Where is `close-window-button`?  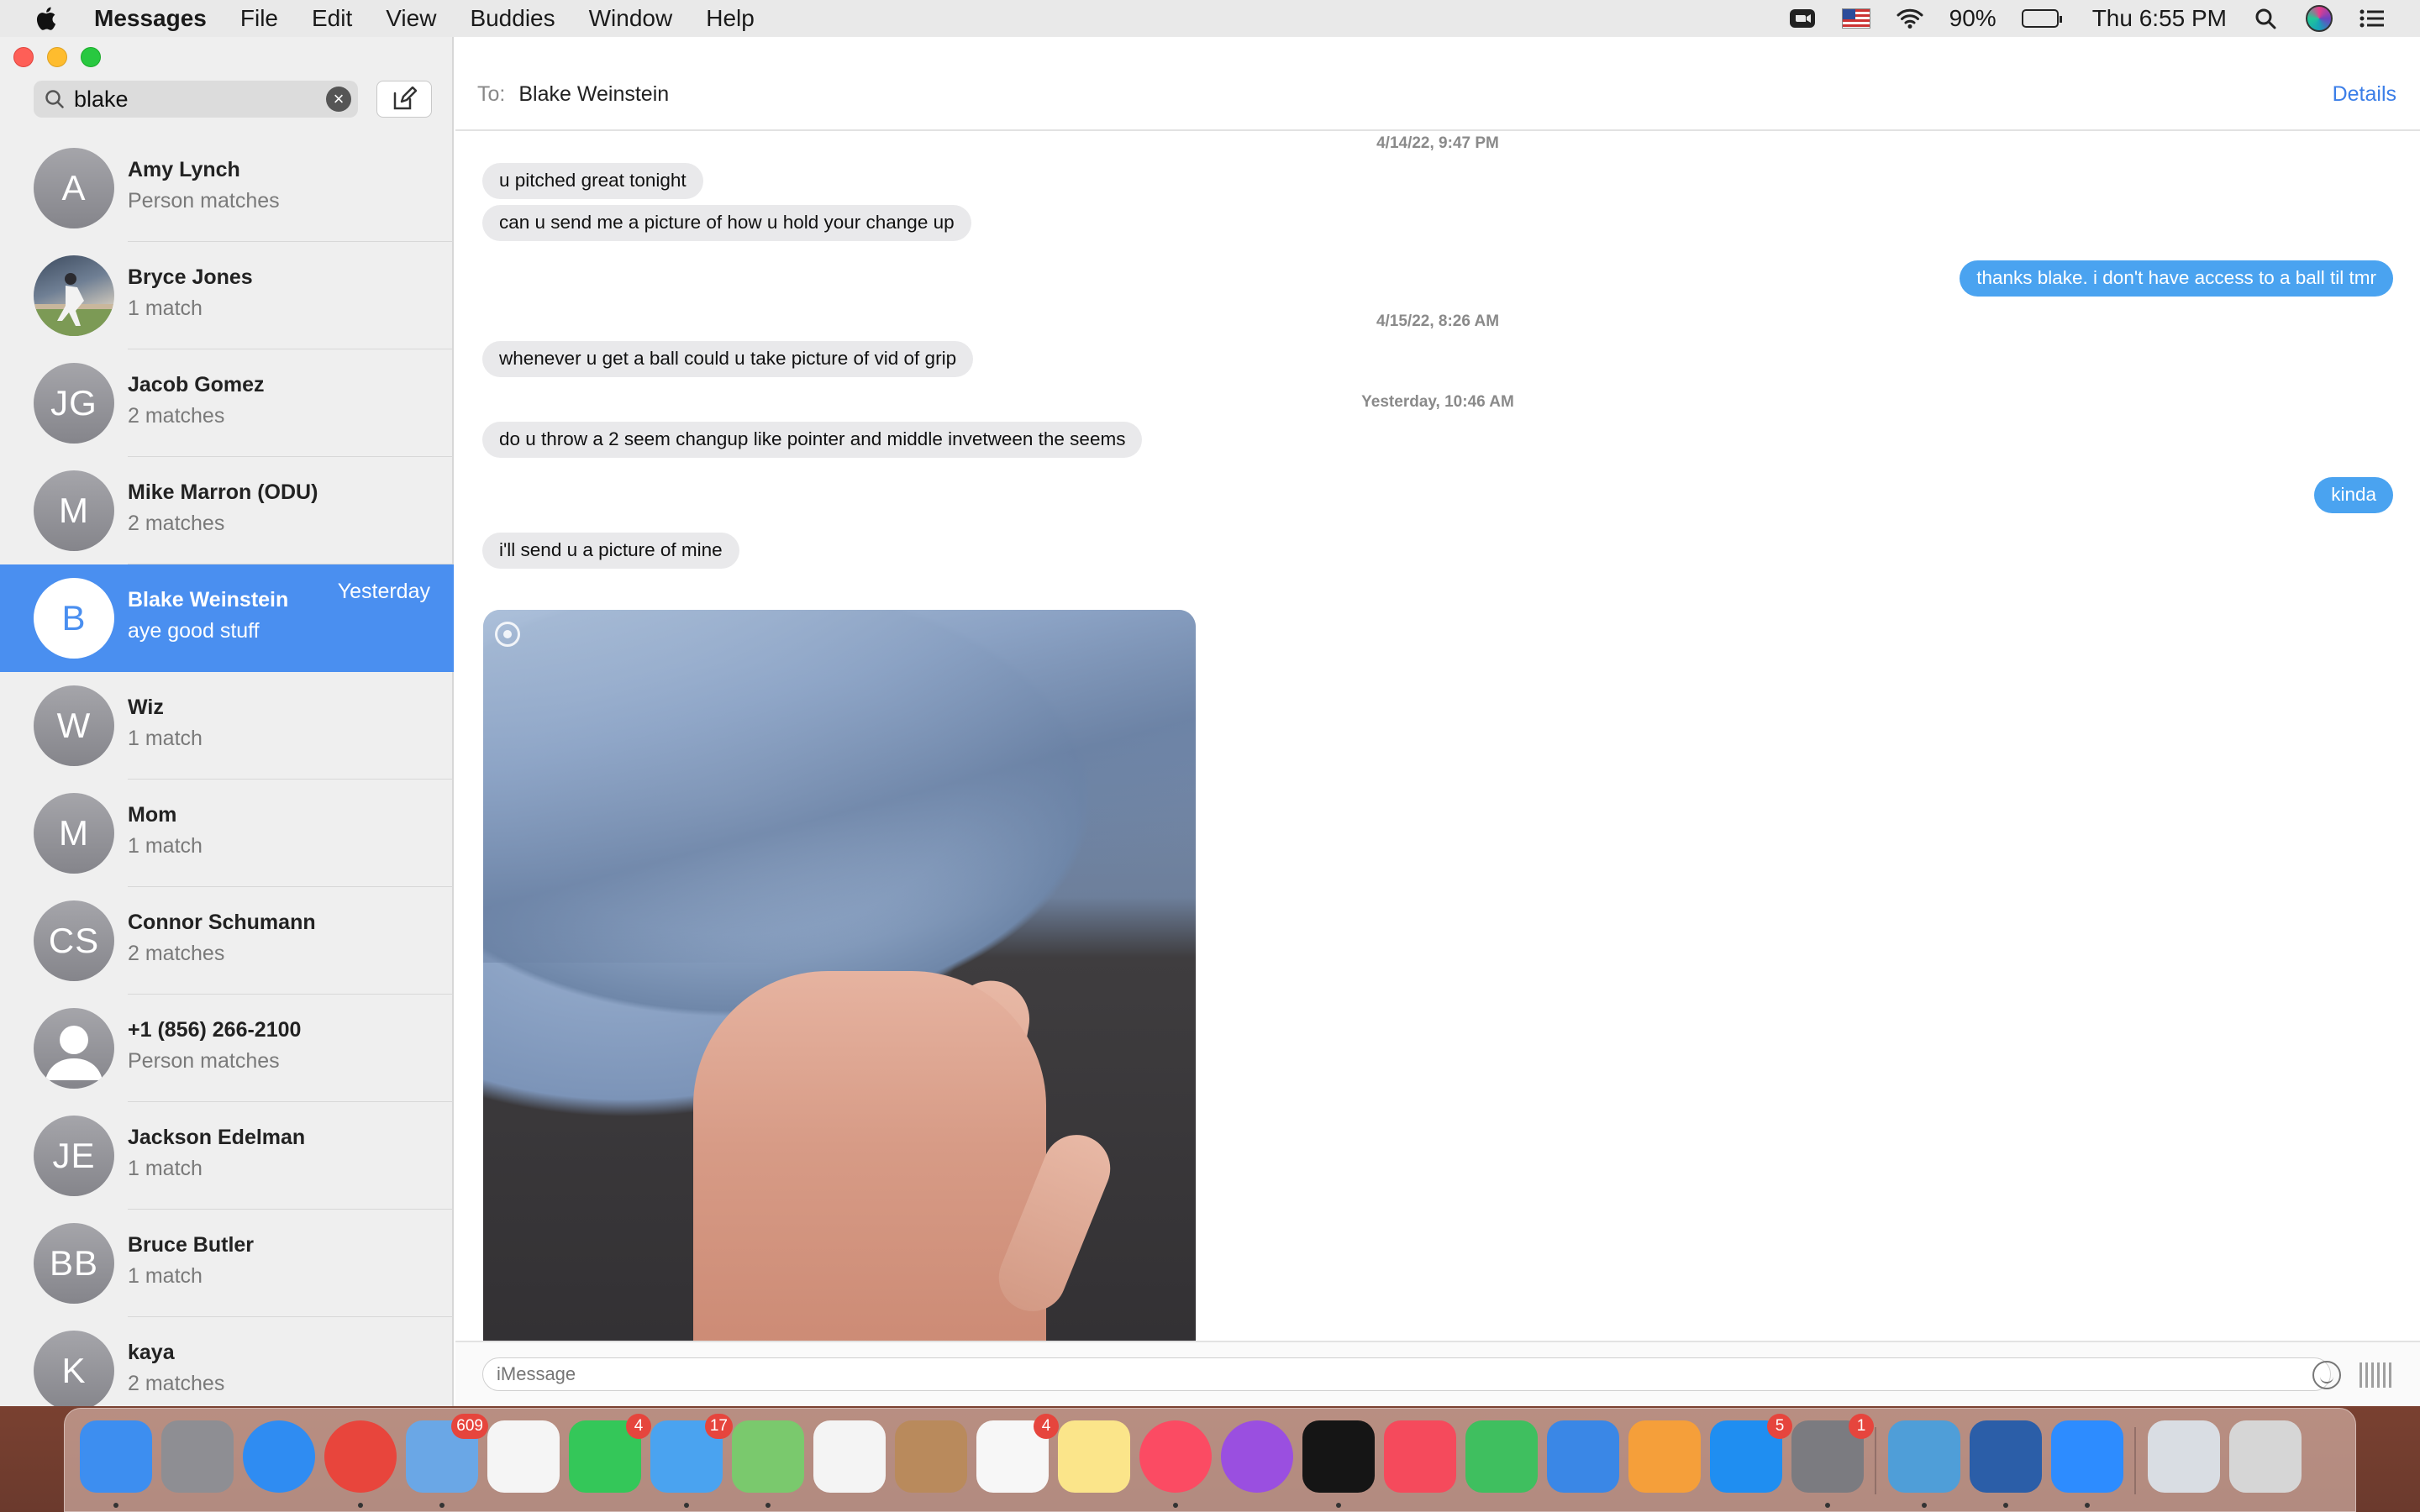 close-window-button is located at coordinates (23, 57).